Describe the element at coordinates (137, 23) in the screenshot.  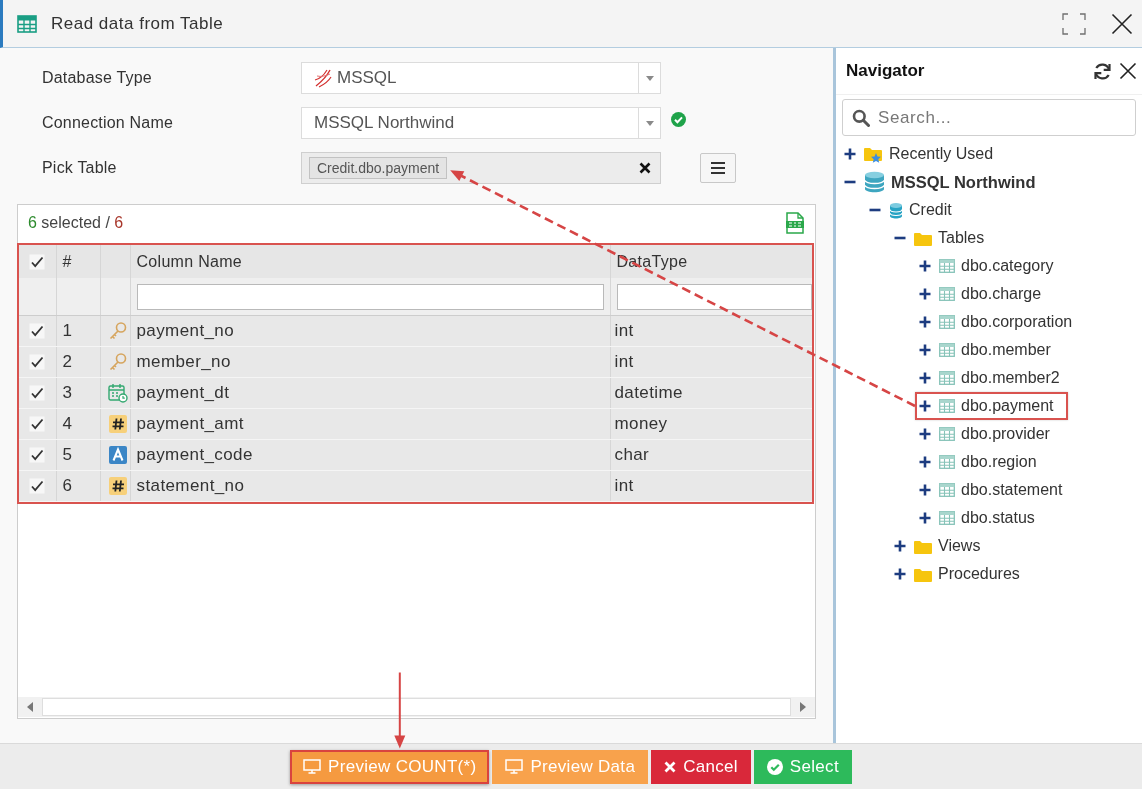
I see `window-title: Read data from Table` at that location.